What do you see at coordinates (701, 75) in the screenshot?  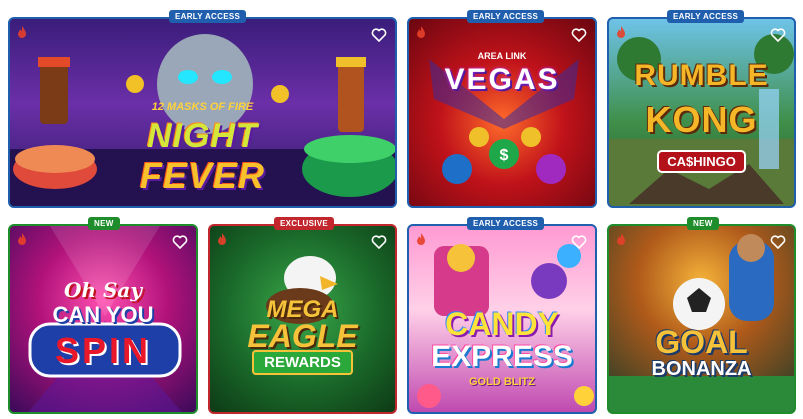 I see `rumble-kong-title-line-1: RUMBLE` at bounding box center [701, 75].